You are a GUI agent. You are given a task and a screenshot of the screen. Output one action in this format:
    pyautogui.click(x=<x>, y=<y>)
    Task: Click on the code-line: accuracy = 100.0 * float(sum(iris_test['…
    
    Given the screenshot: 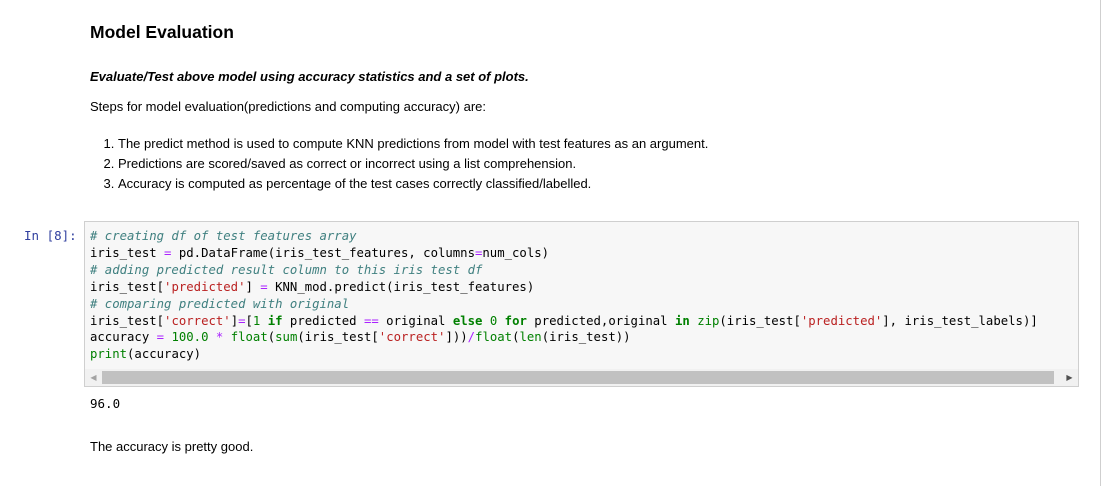 What is the action you would take?
    pyautogui.click(x=360, y=337)
    